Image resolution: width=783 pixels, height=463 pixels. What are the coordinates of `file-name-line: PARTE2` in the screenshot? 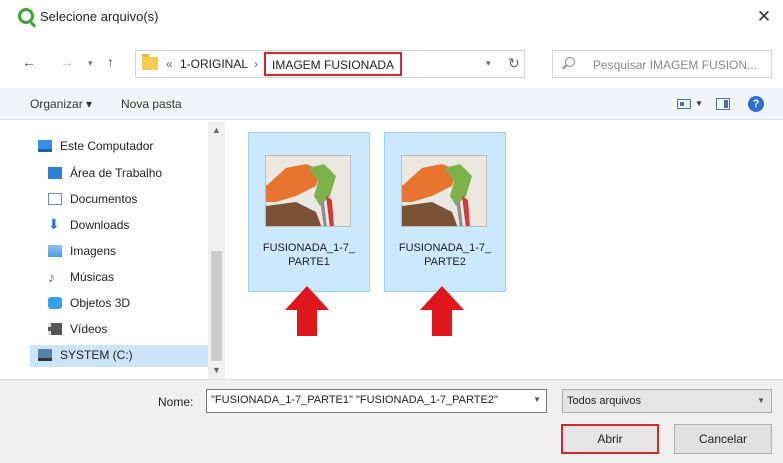 It's located at (445, 262).